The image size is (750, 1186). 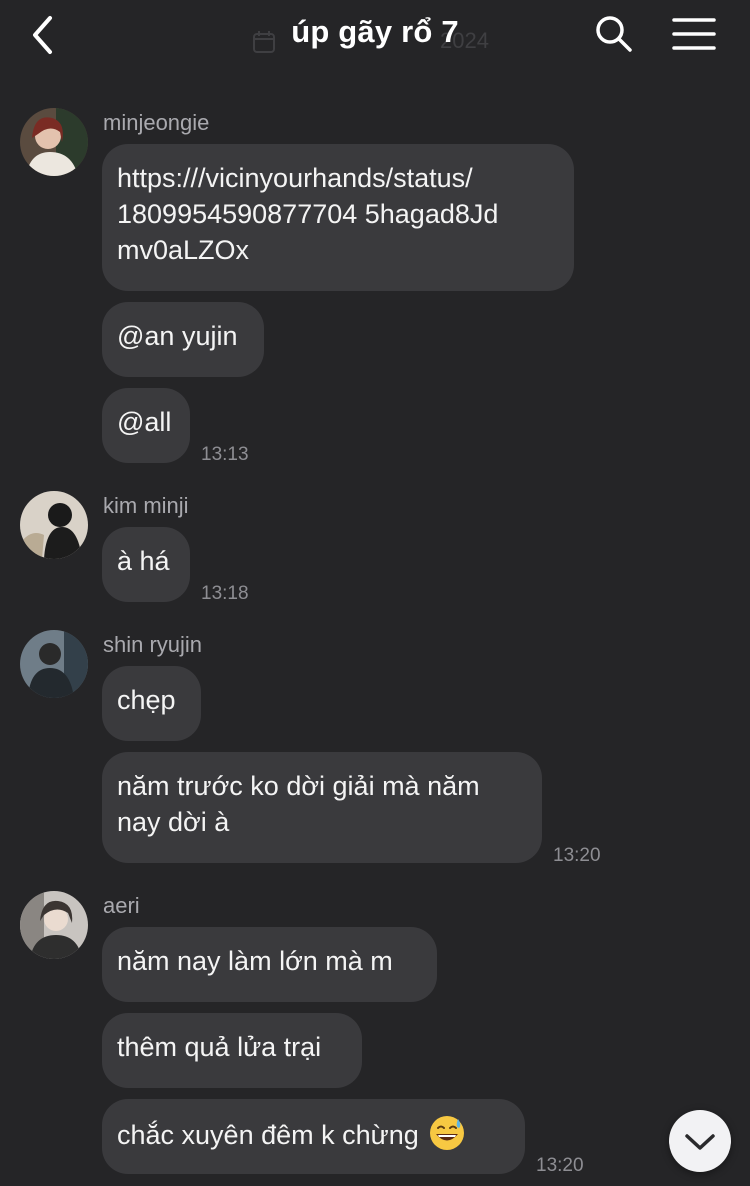 I want to click on chat-header: 2024 úp gãy rổ 7, so click(x=375, y=40).